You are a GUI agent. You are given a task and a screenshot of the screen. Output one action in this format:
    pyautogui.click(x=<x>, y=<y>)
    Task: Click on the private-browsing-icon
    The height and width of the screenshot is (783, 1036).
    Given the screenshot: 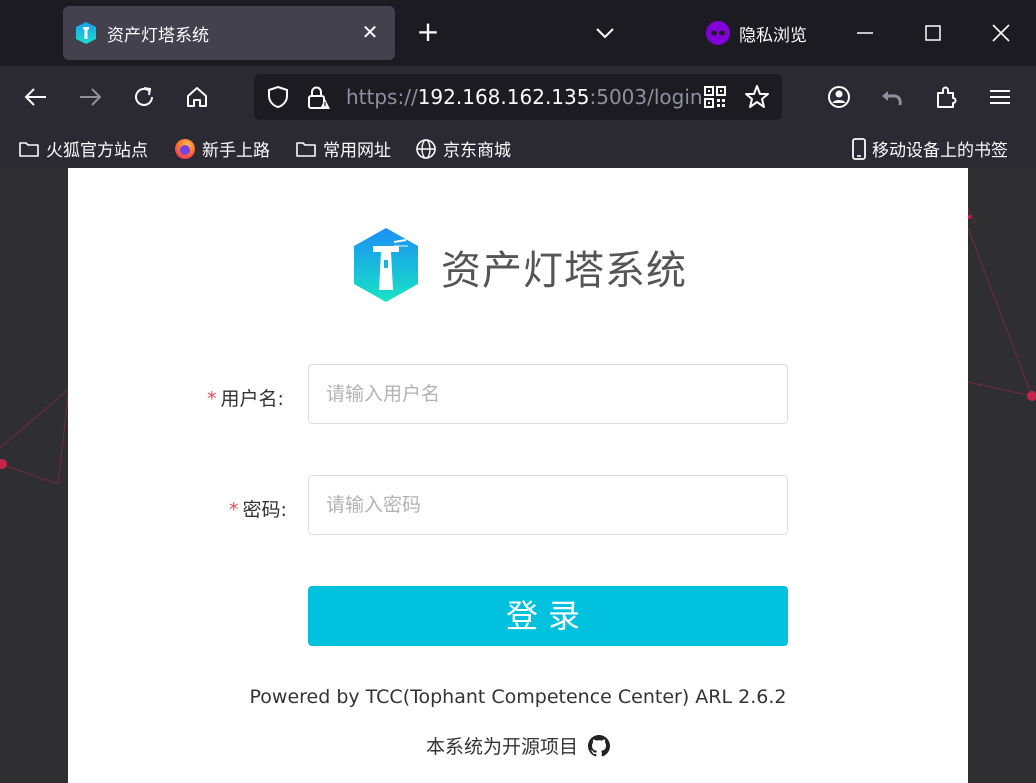 What is the action you would take?
    pyautogui.click(x=718, y=33)
    